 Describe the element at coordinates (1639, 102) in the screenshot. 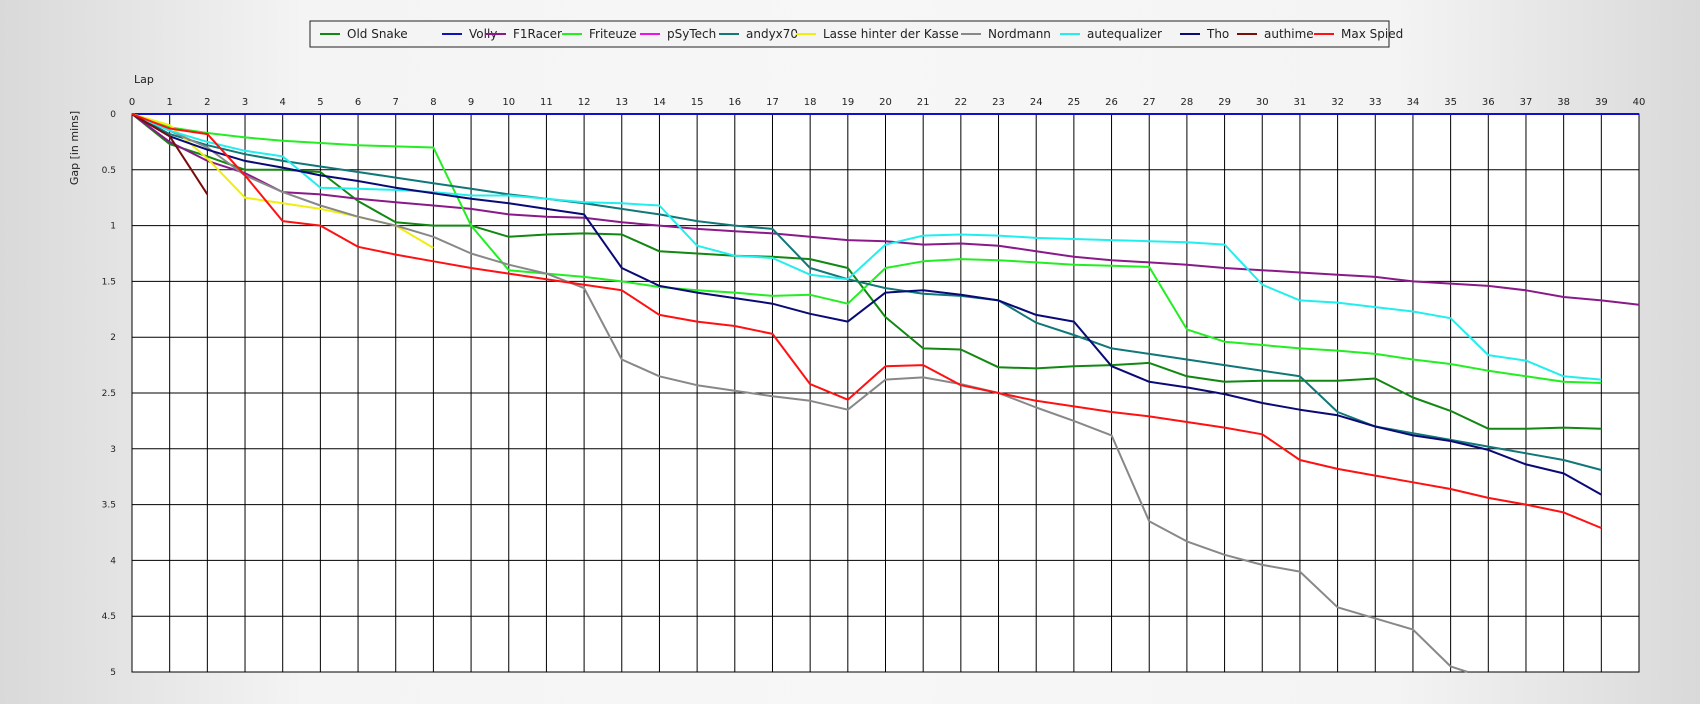

I see `x-tick-label: 40` at that location.